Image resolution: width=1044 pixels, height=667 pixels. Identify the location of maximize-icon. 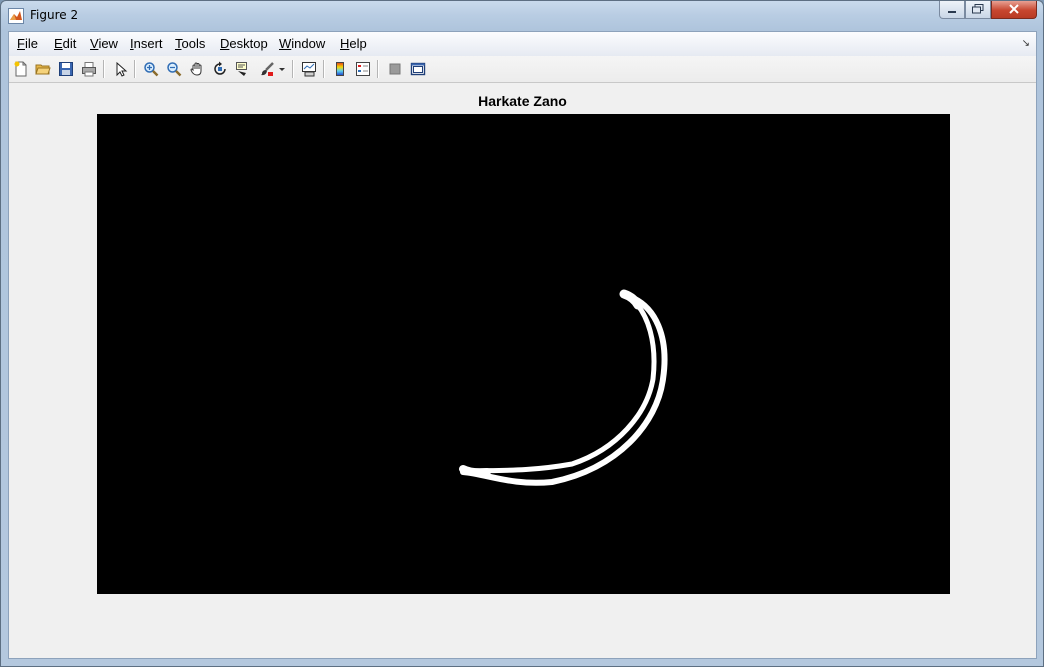
(978, 10).